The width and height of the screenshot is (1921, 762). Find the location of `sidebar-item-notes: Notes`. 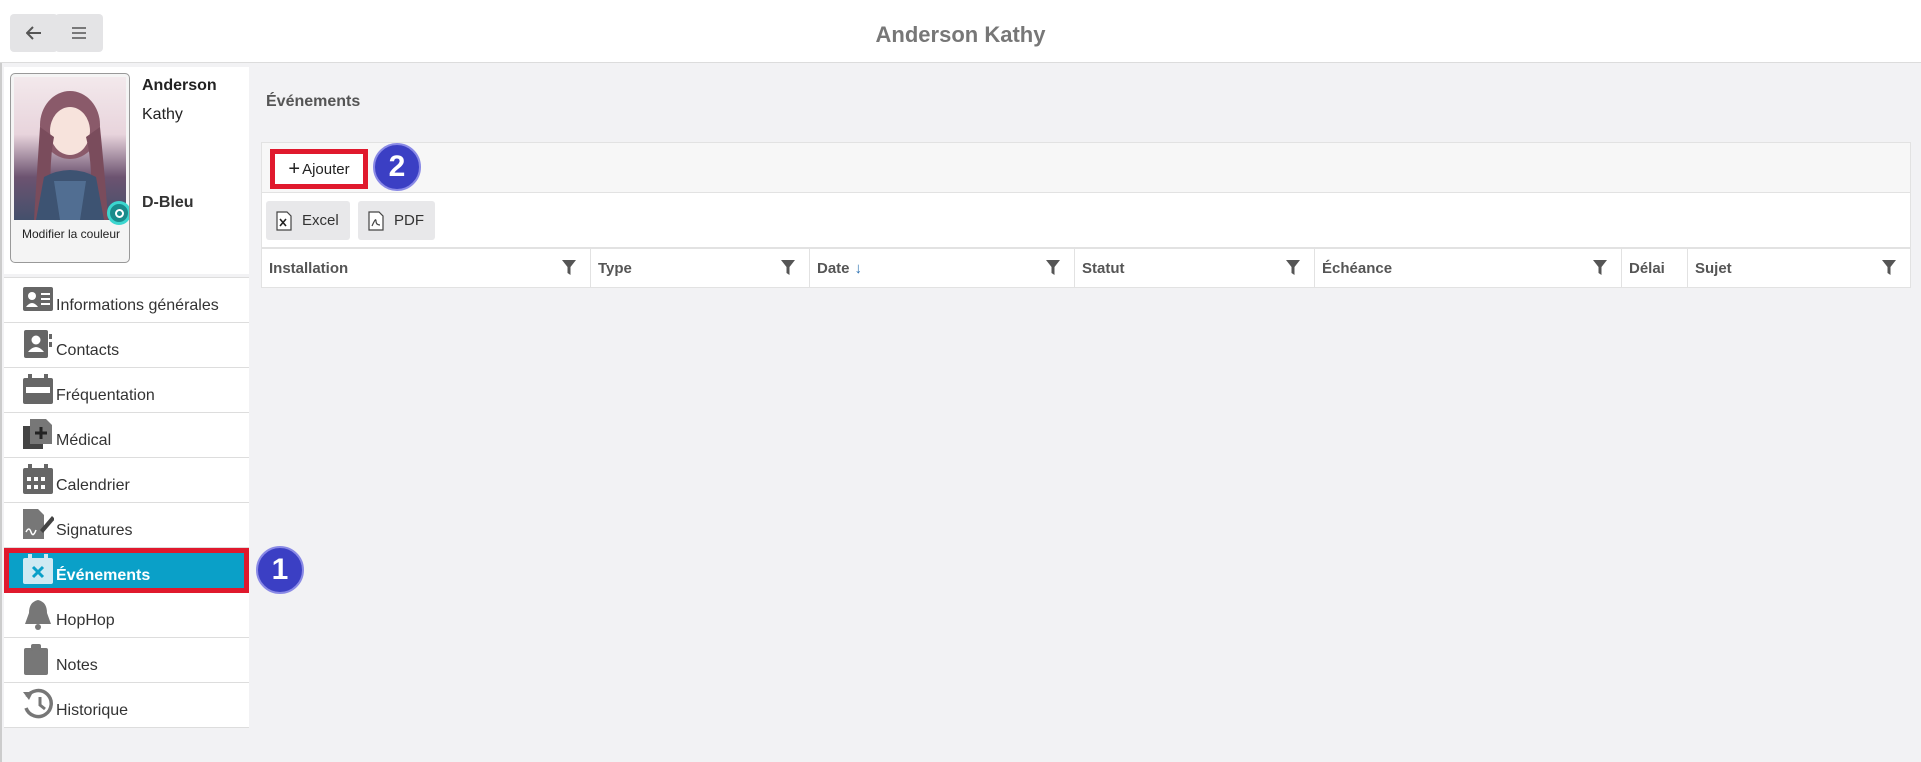

sidebar-item-notes: Notes is located at coordinates (126, 660).